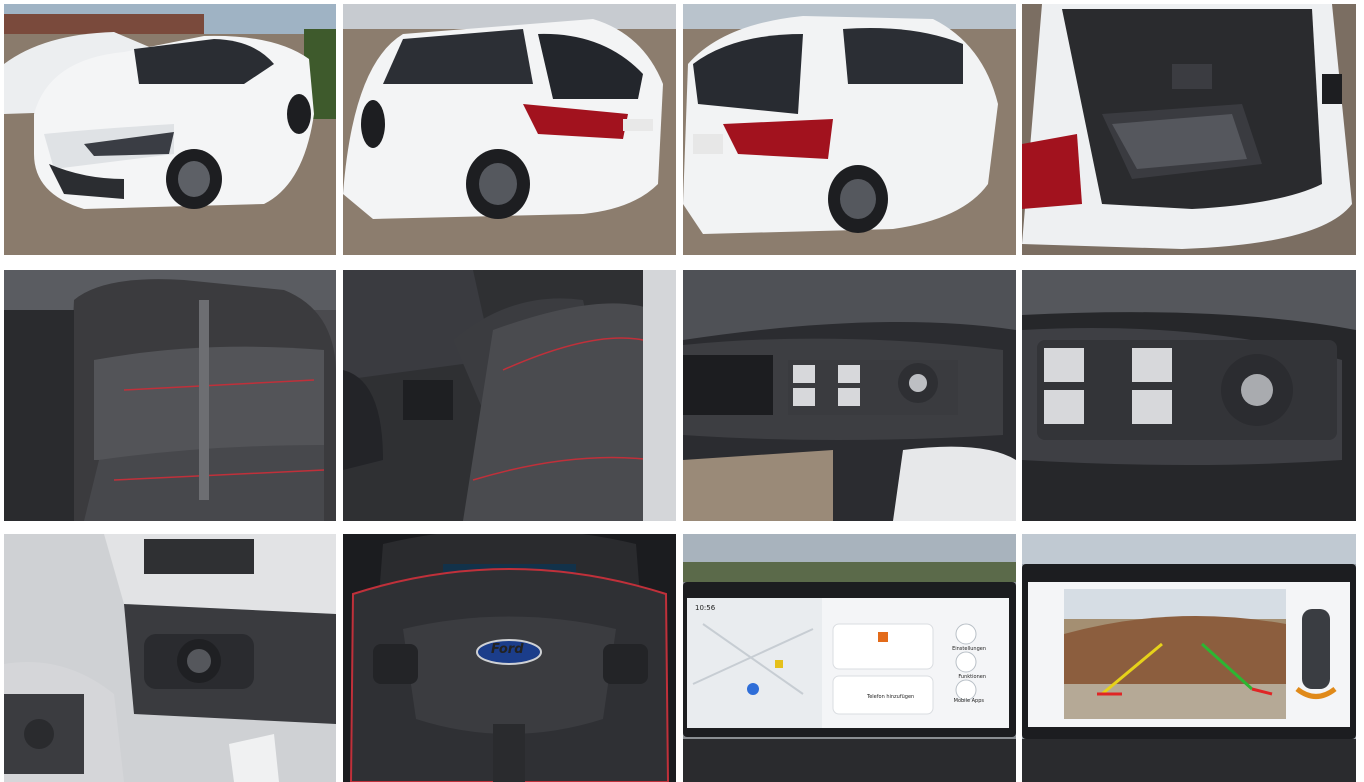  What do you see at coordinates (972, 677) in the screenshot?
I see `screen-functions-label: Funktionen` at bounding box center [972, 677].